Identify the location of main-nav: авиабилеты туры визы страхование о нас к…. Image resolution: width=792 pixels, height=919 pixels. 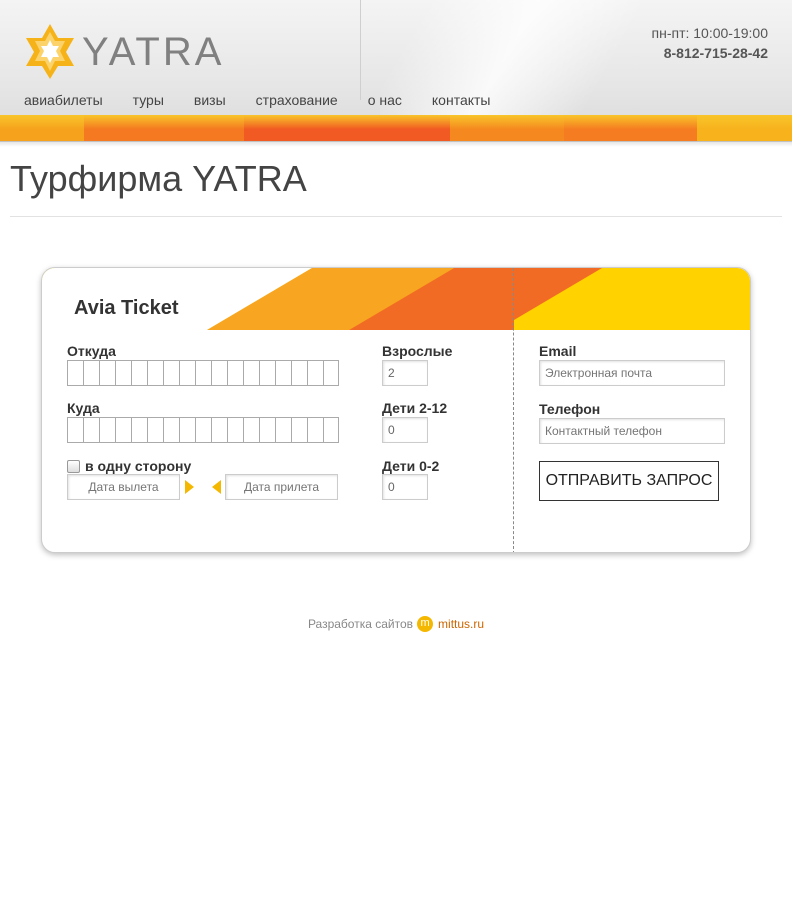
(272, 100).